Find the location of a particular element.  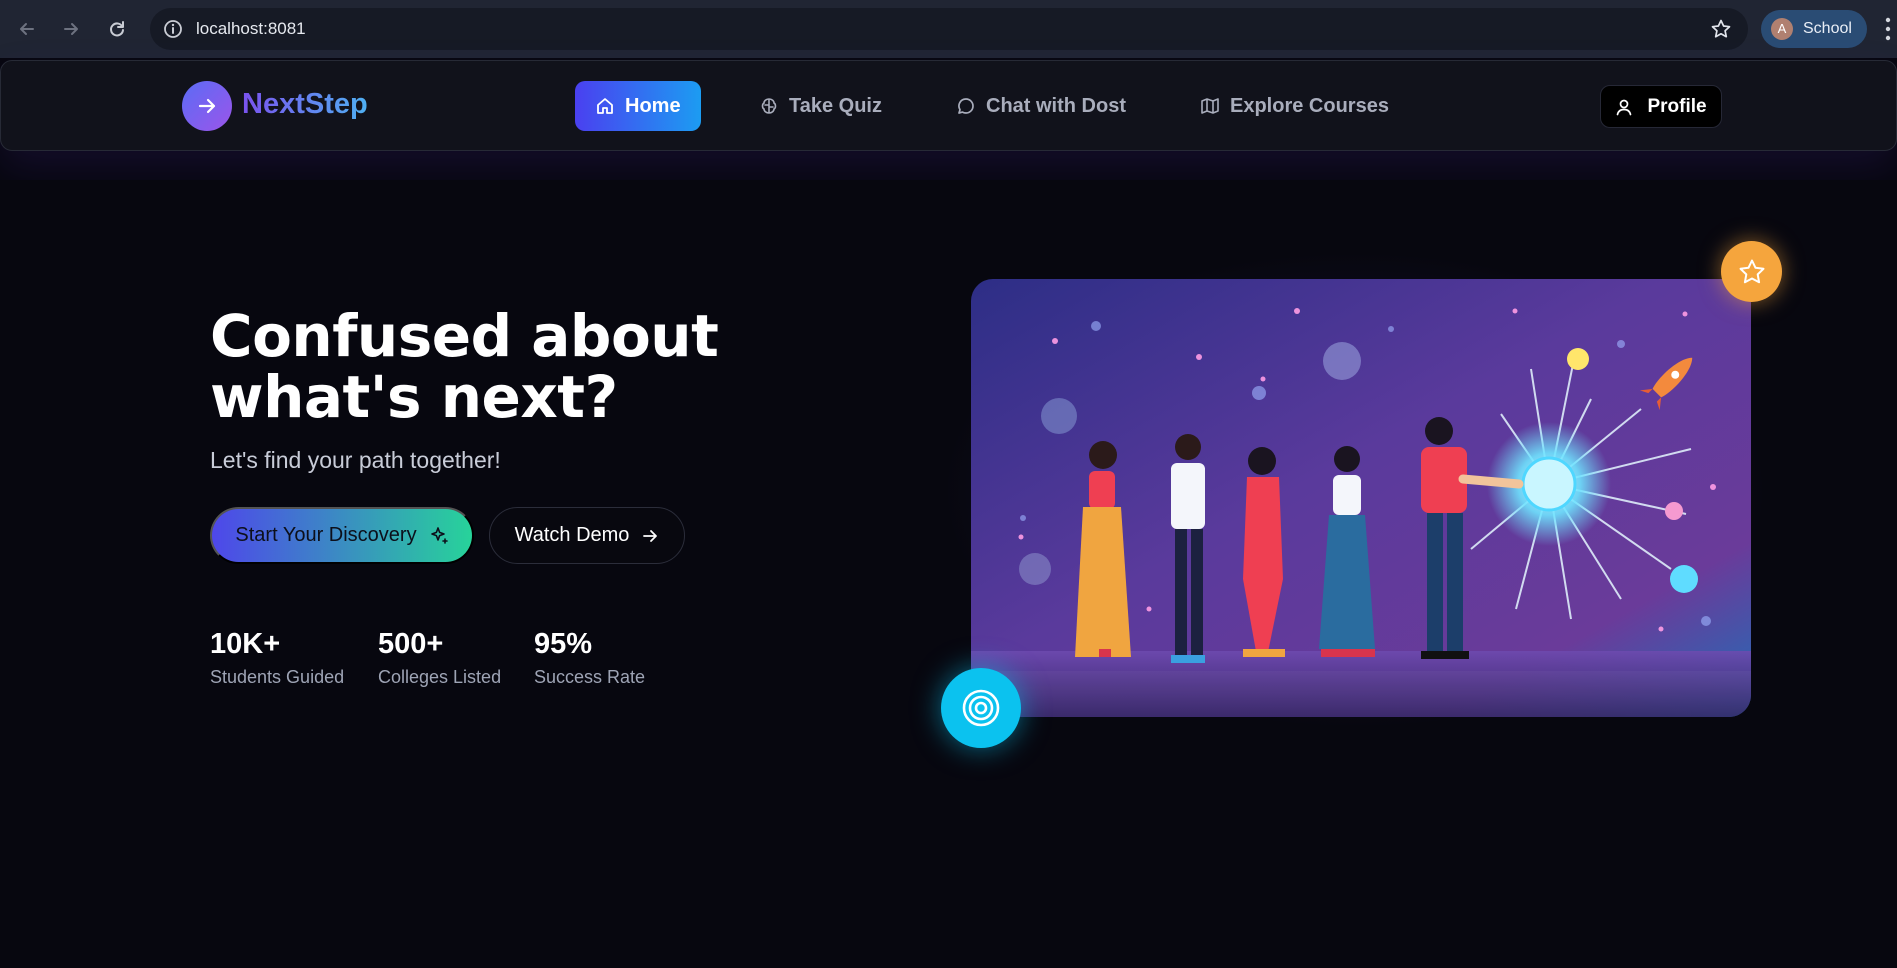

arrow-left-icon is located at coordinates (27, 29).